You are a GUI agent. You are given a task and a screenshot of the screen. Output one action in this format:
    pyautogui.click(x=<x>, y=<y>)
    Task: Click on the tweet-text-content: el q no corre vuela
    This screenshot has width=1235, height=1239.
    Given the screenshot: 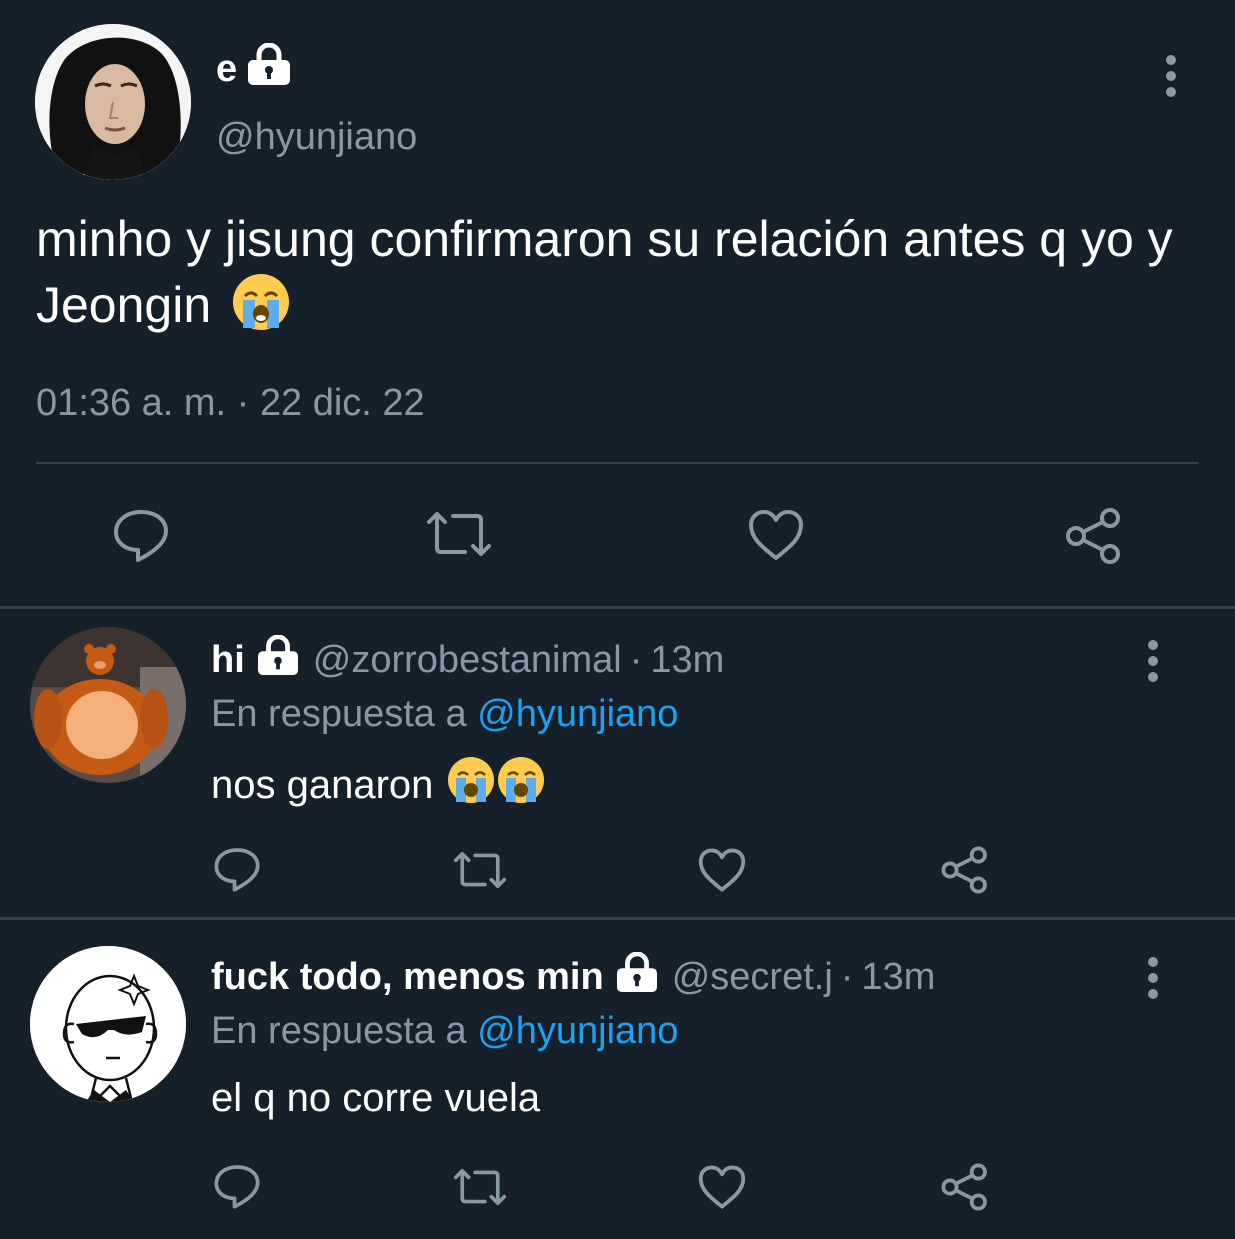 What is the action you would take?
    pyautogui.click(x=376, y=1098)
    